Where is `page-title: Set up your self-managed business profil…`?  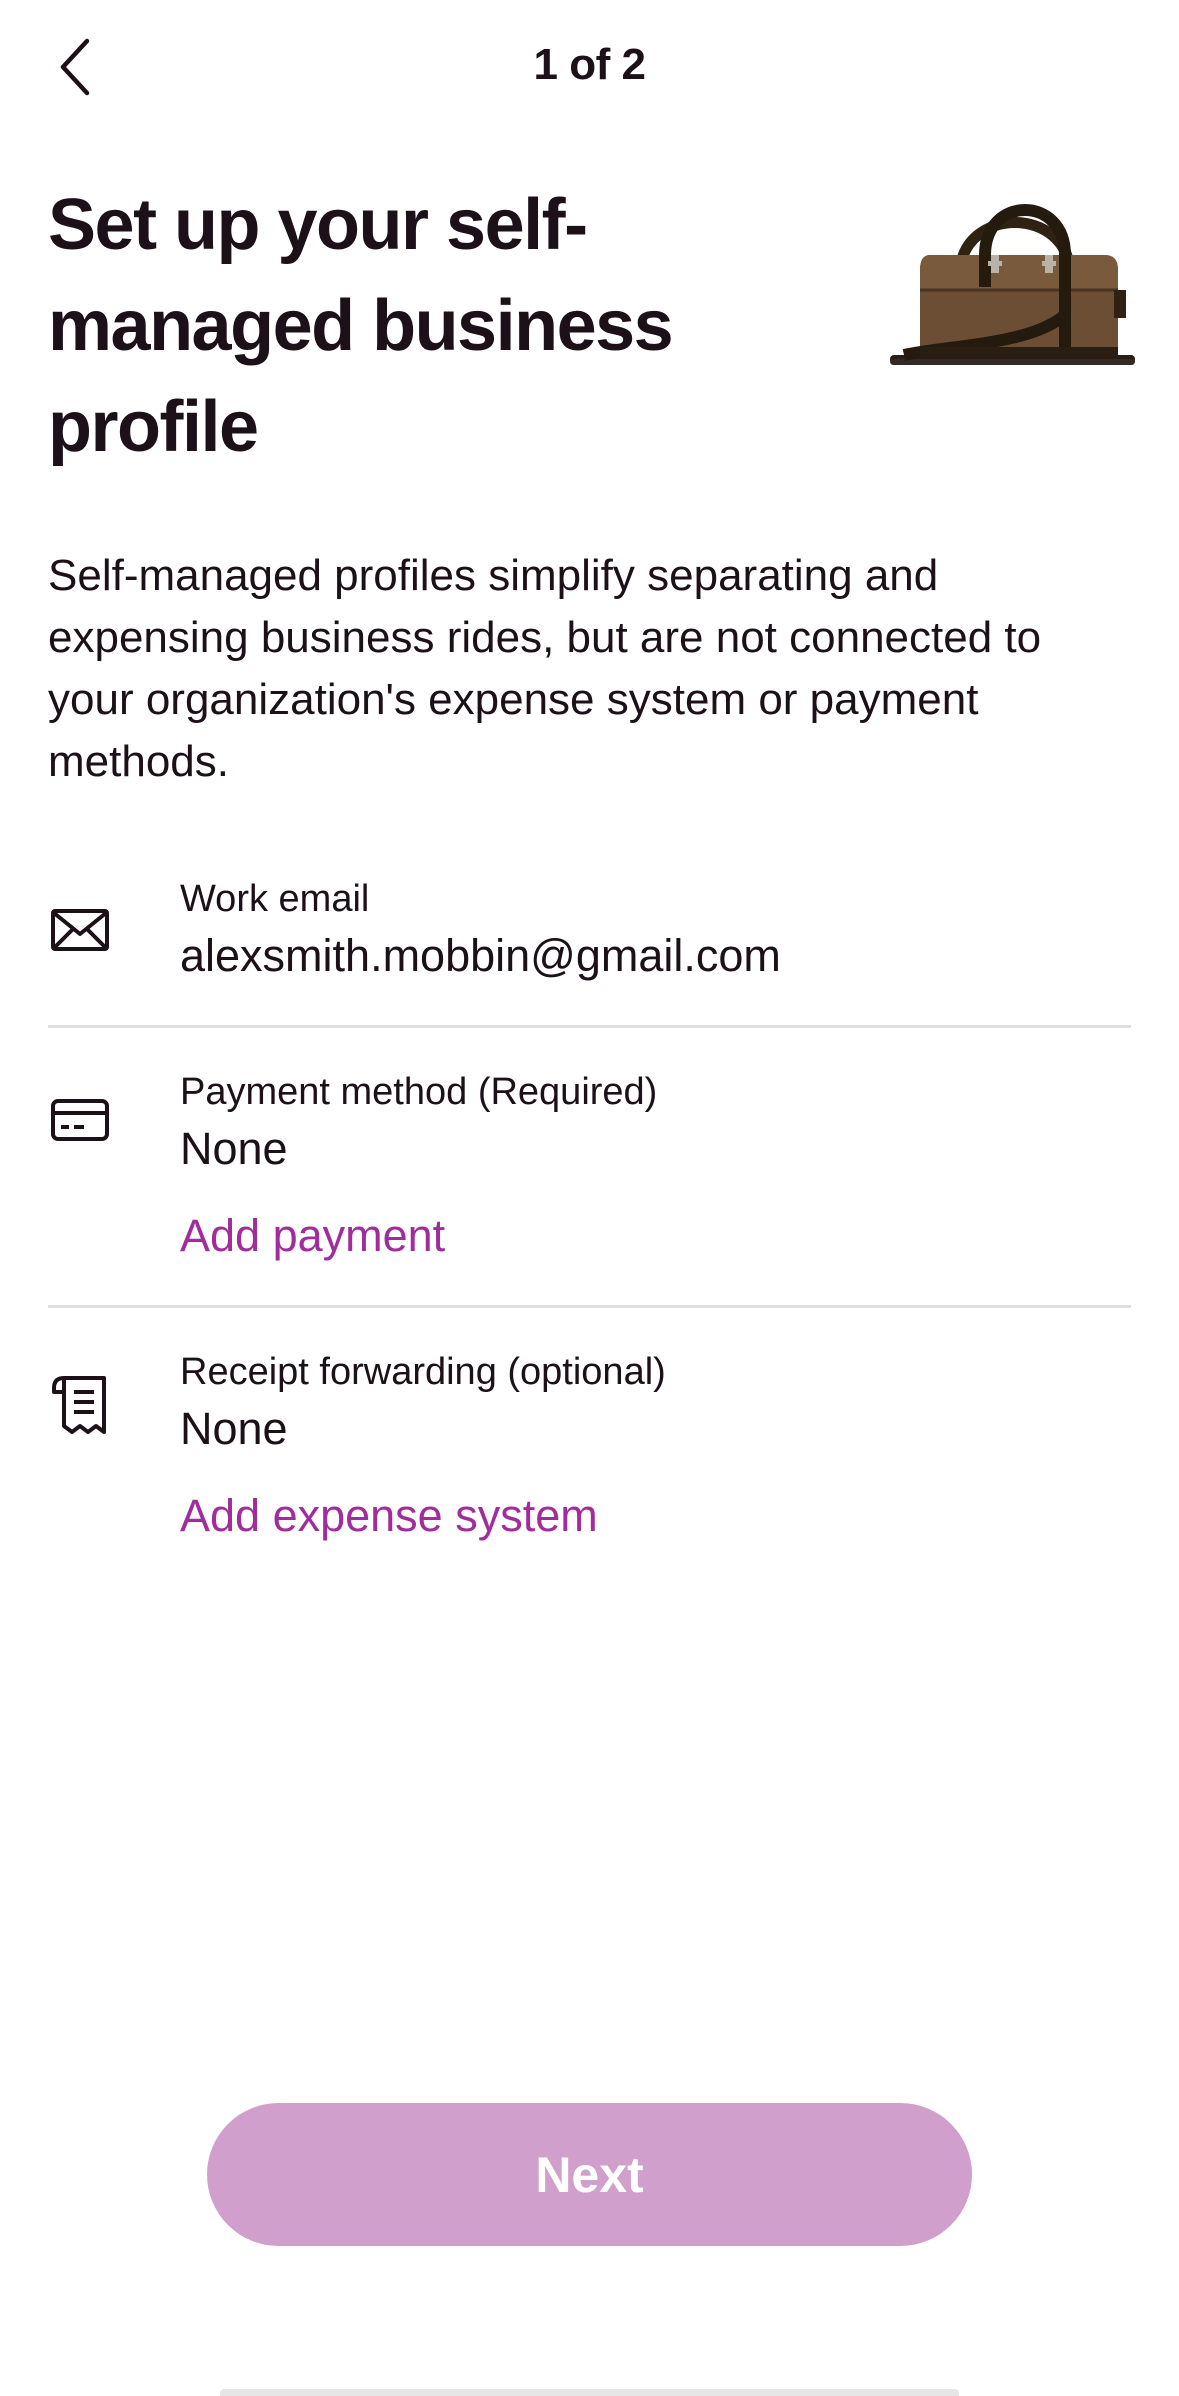
page-title: Set up your self-managed business profil… is located at coordinates (361, 326).